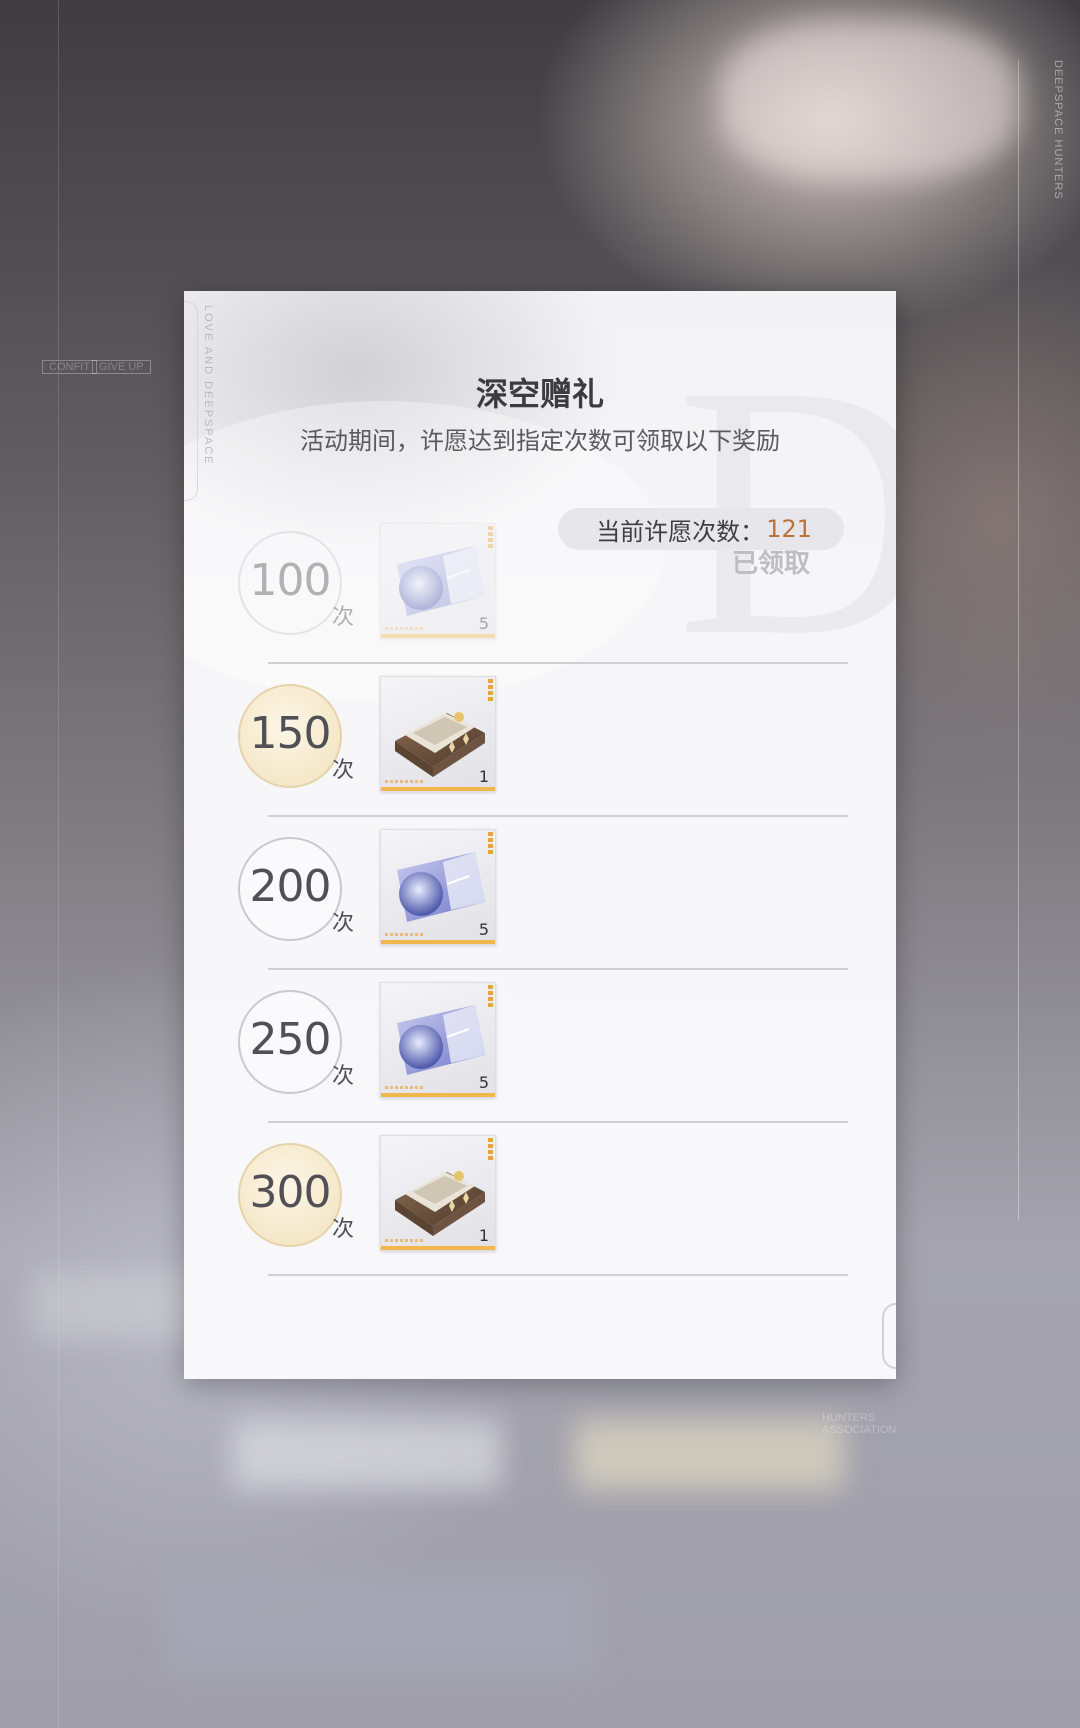 This screenshot has width=1080, height=1728. Describe the element at coordinates (58, 864) in the screenshot. I see `background-line-left` at that location.